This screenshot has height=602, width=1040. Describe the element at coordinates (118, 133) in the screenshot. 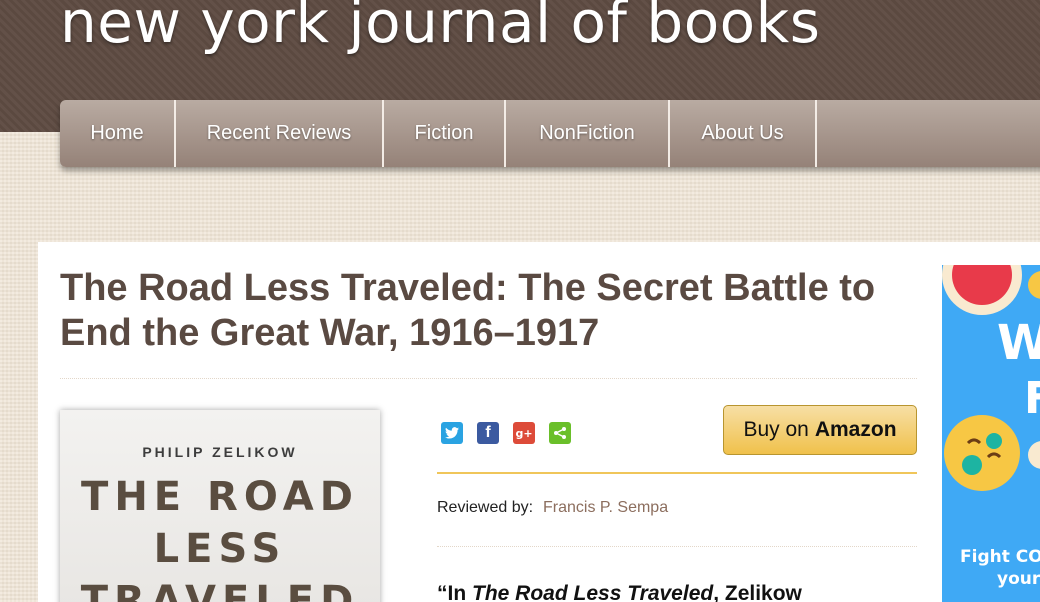

I see `nav-home: Home` at that location.